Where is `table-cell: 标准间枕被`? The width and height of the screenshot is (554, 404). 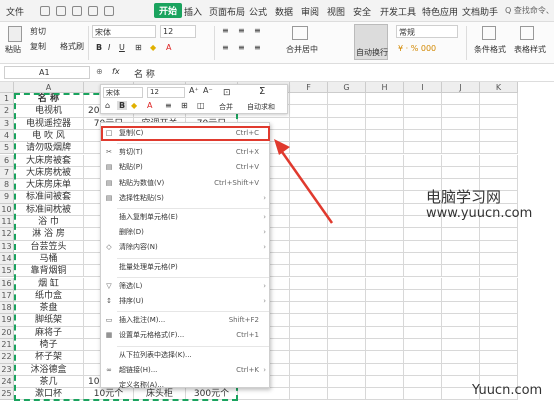 table-cell: 标准间枕被 is located at coordinates (49, 209).